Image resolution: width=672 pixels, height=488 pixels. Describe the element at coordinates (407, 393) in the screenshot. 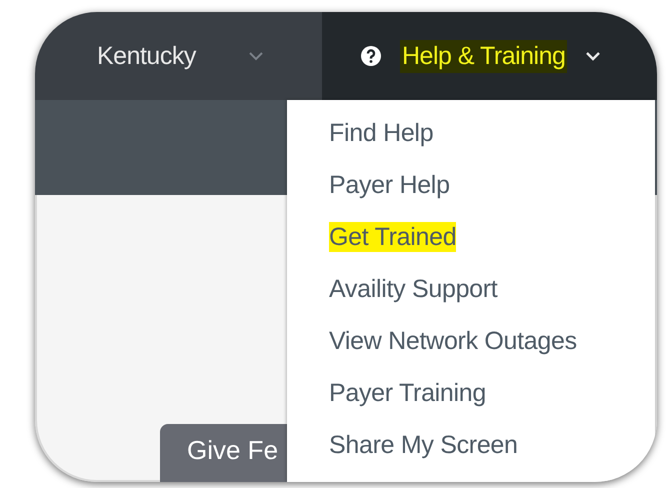

I see `menu-item: Payer Training` at that location.